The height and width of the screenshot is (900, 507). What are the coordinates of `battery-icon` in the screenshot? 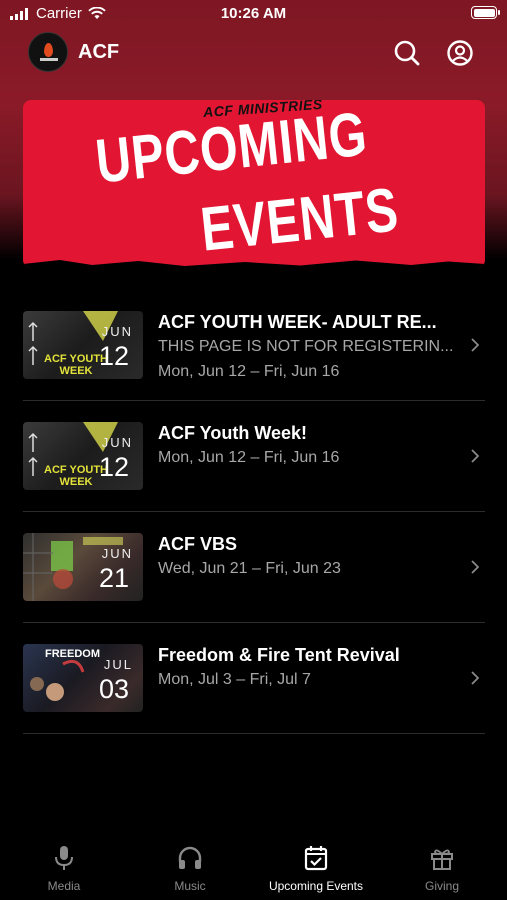 It's located at (485, 12).